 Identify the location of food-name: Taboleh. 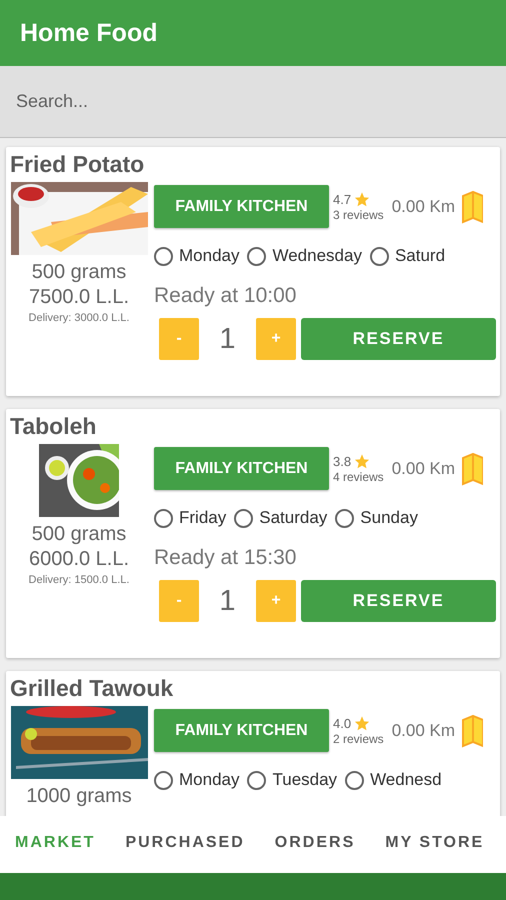
(54, 426).